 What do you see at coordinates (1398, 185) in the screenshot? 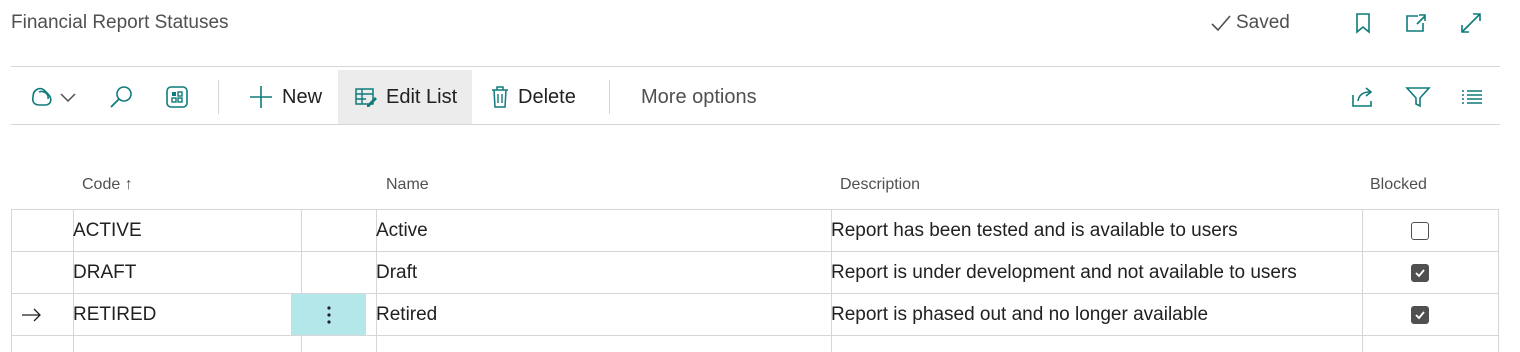
I see `column-header-blocked: Blocked` at bounding box center [1398, 185].